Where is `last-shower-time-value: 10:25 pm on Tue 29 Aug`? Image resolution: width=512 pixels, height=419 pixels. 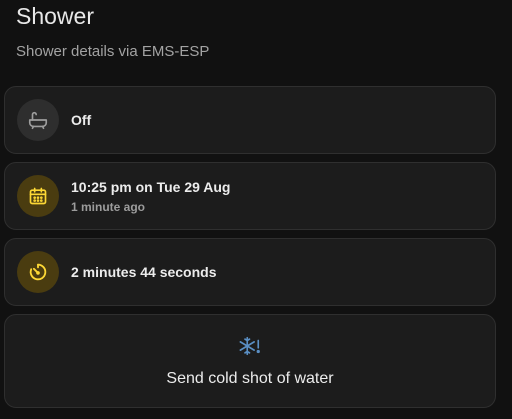 last-shower-time-value: 10:25 pm on Tue 29 Aug is located at coordinates (151, 186).